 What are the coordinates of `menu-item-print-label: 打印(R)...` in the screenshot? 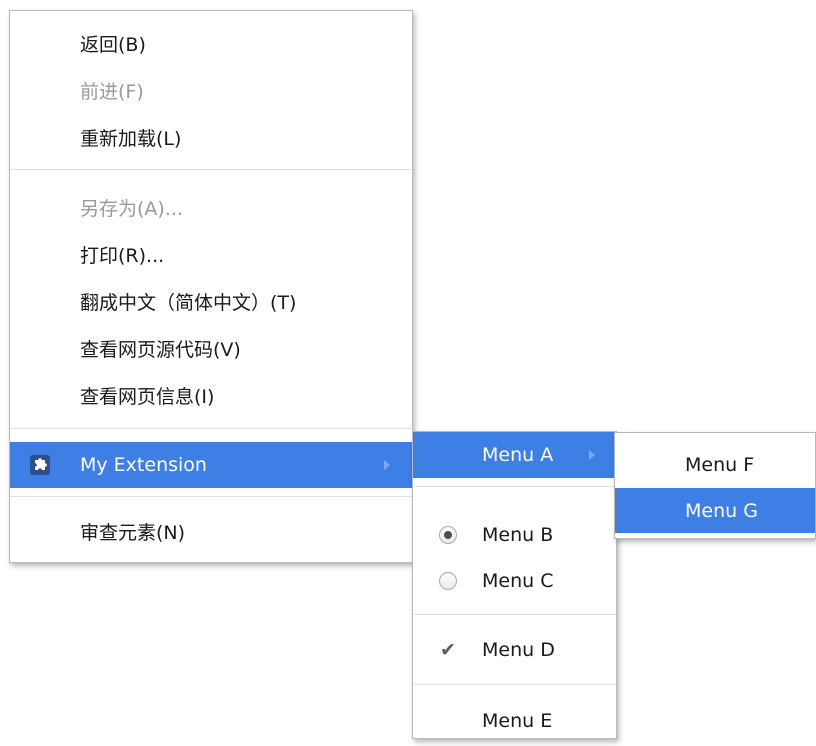 It's located at (122, 256).